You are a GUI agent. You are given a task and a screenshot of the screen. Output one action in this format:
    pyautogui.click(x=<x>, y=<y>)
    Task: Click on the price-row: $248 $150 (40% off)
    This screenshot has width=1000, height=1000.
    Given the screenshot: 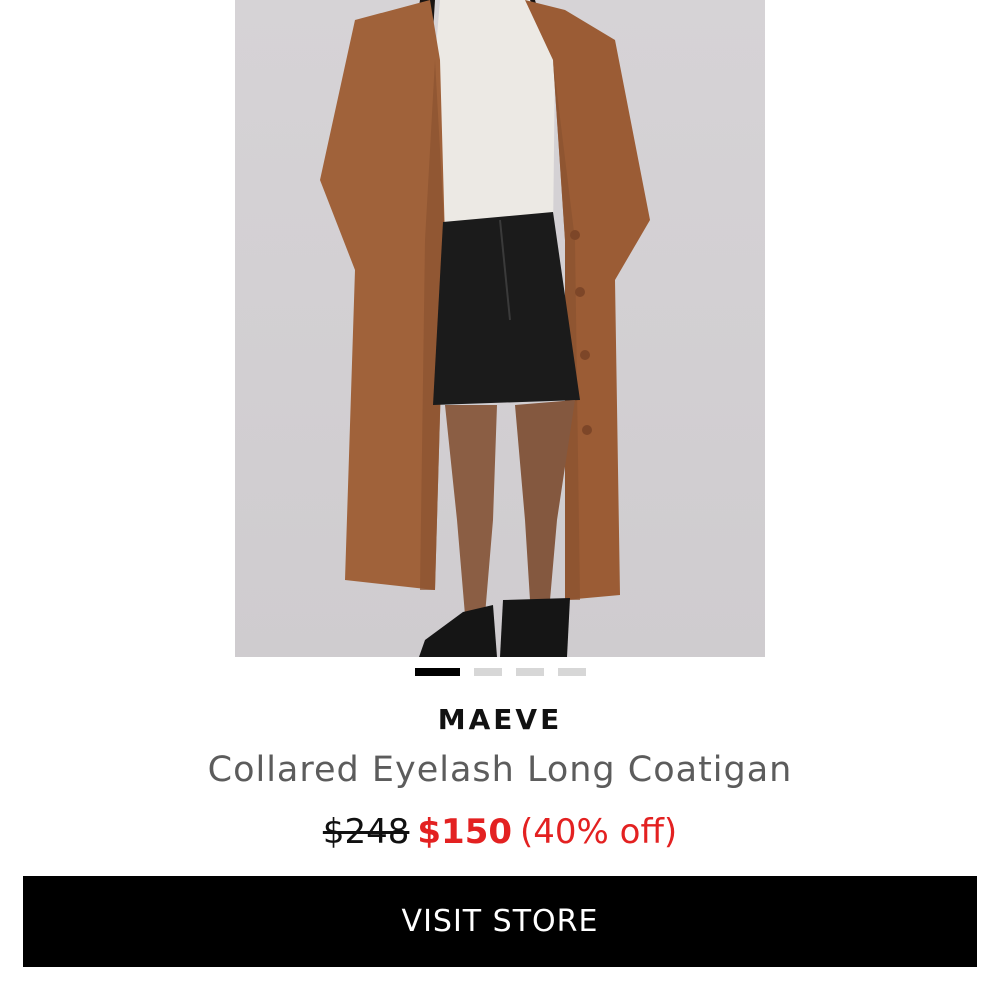 What is the action you would take?
    pyautogui.click(x=500, y=832)
    